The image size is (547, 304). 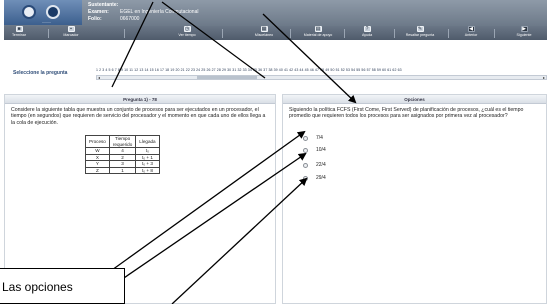 What do you see at coordinates (227, 77) in the screenshot?
I see `scrollbar-thumb` at bounding box center [227, 77].